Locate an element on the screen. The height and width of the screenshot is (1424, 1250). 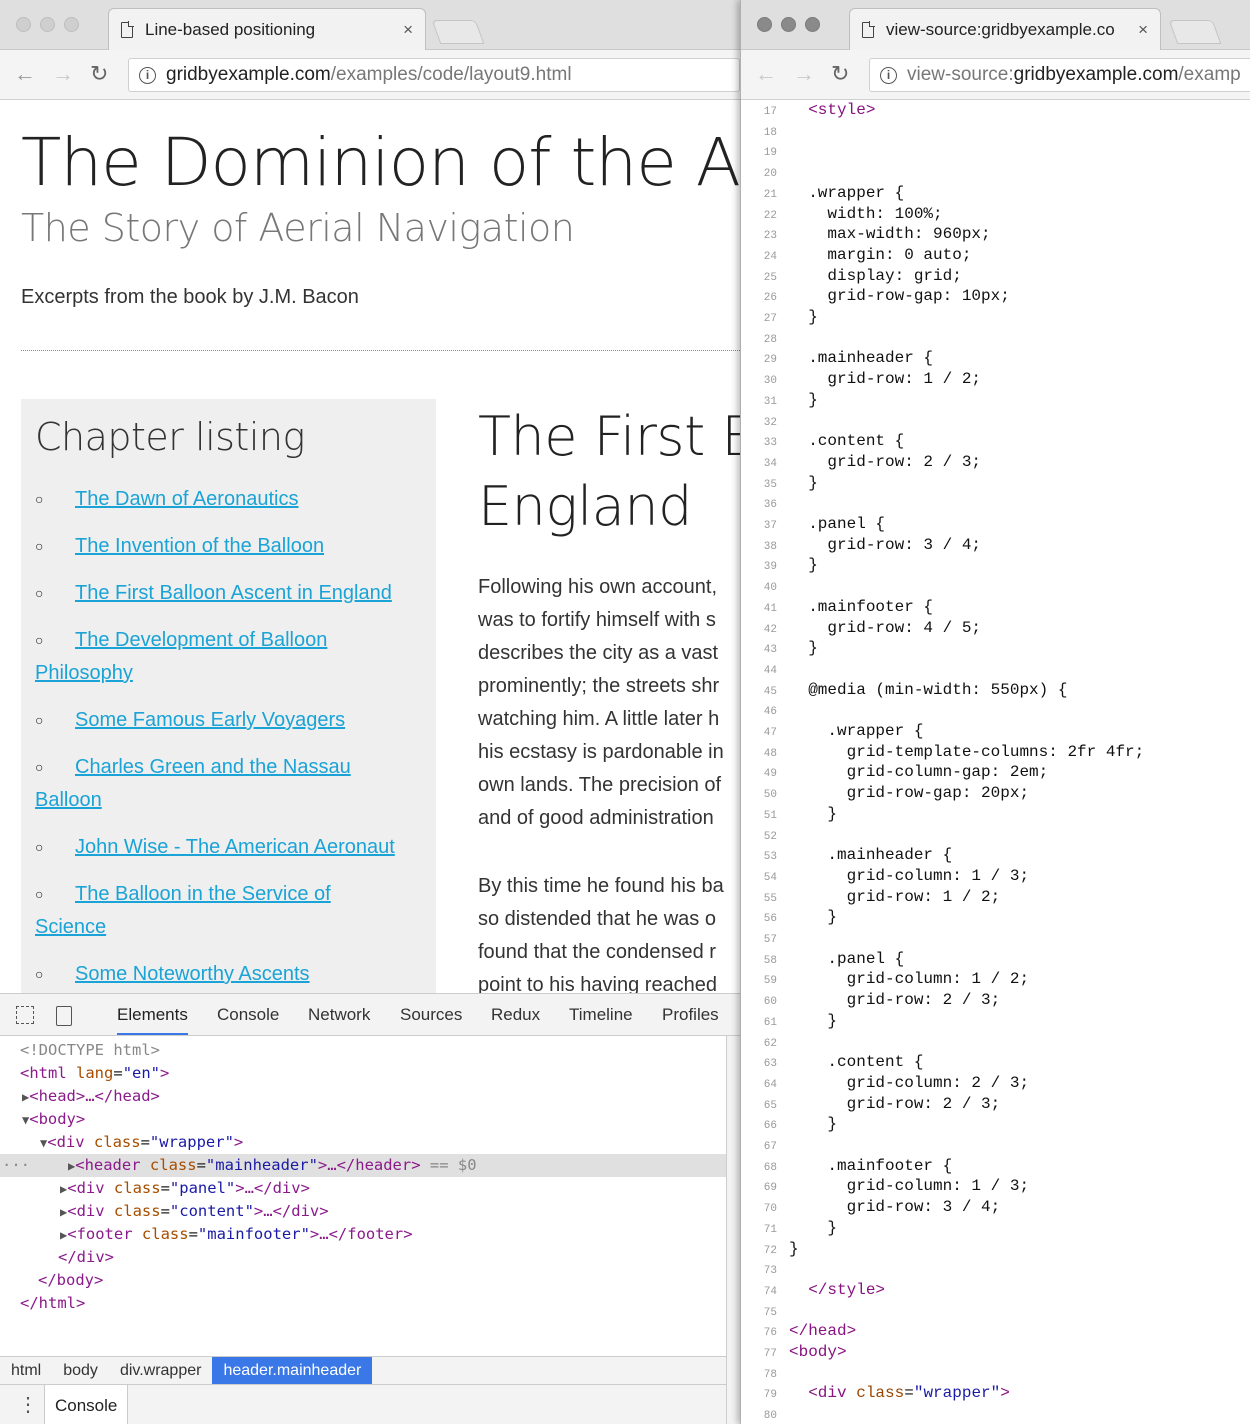
chapter-link: The Balloon in the Service of is located at coordinates (203, 894).